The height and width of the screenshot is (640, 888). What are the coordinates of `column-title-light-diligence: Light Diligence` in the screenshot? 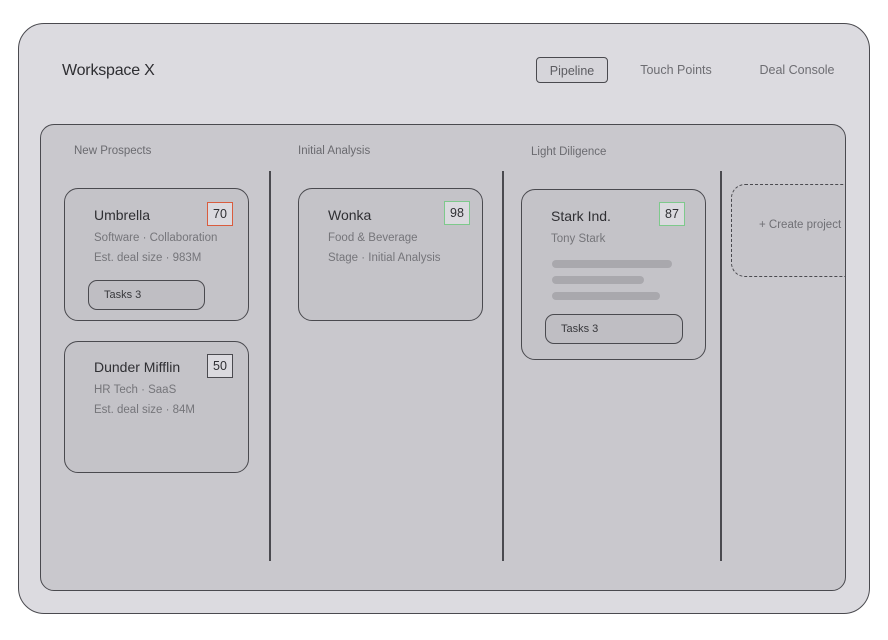 It's located at (569, 152).